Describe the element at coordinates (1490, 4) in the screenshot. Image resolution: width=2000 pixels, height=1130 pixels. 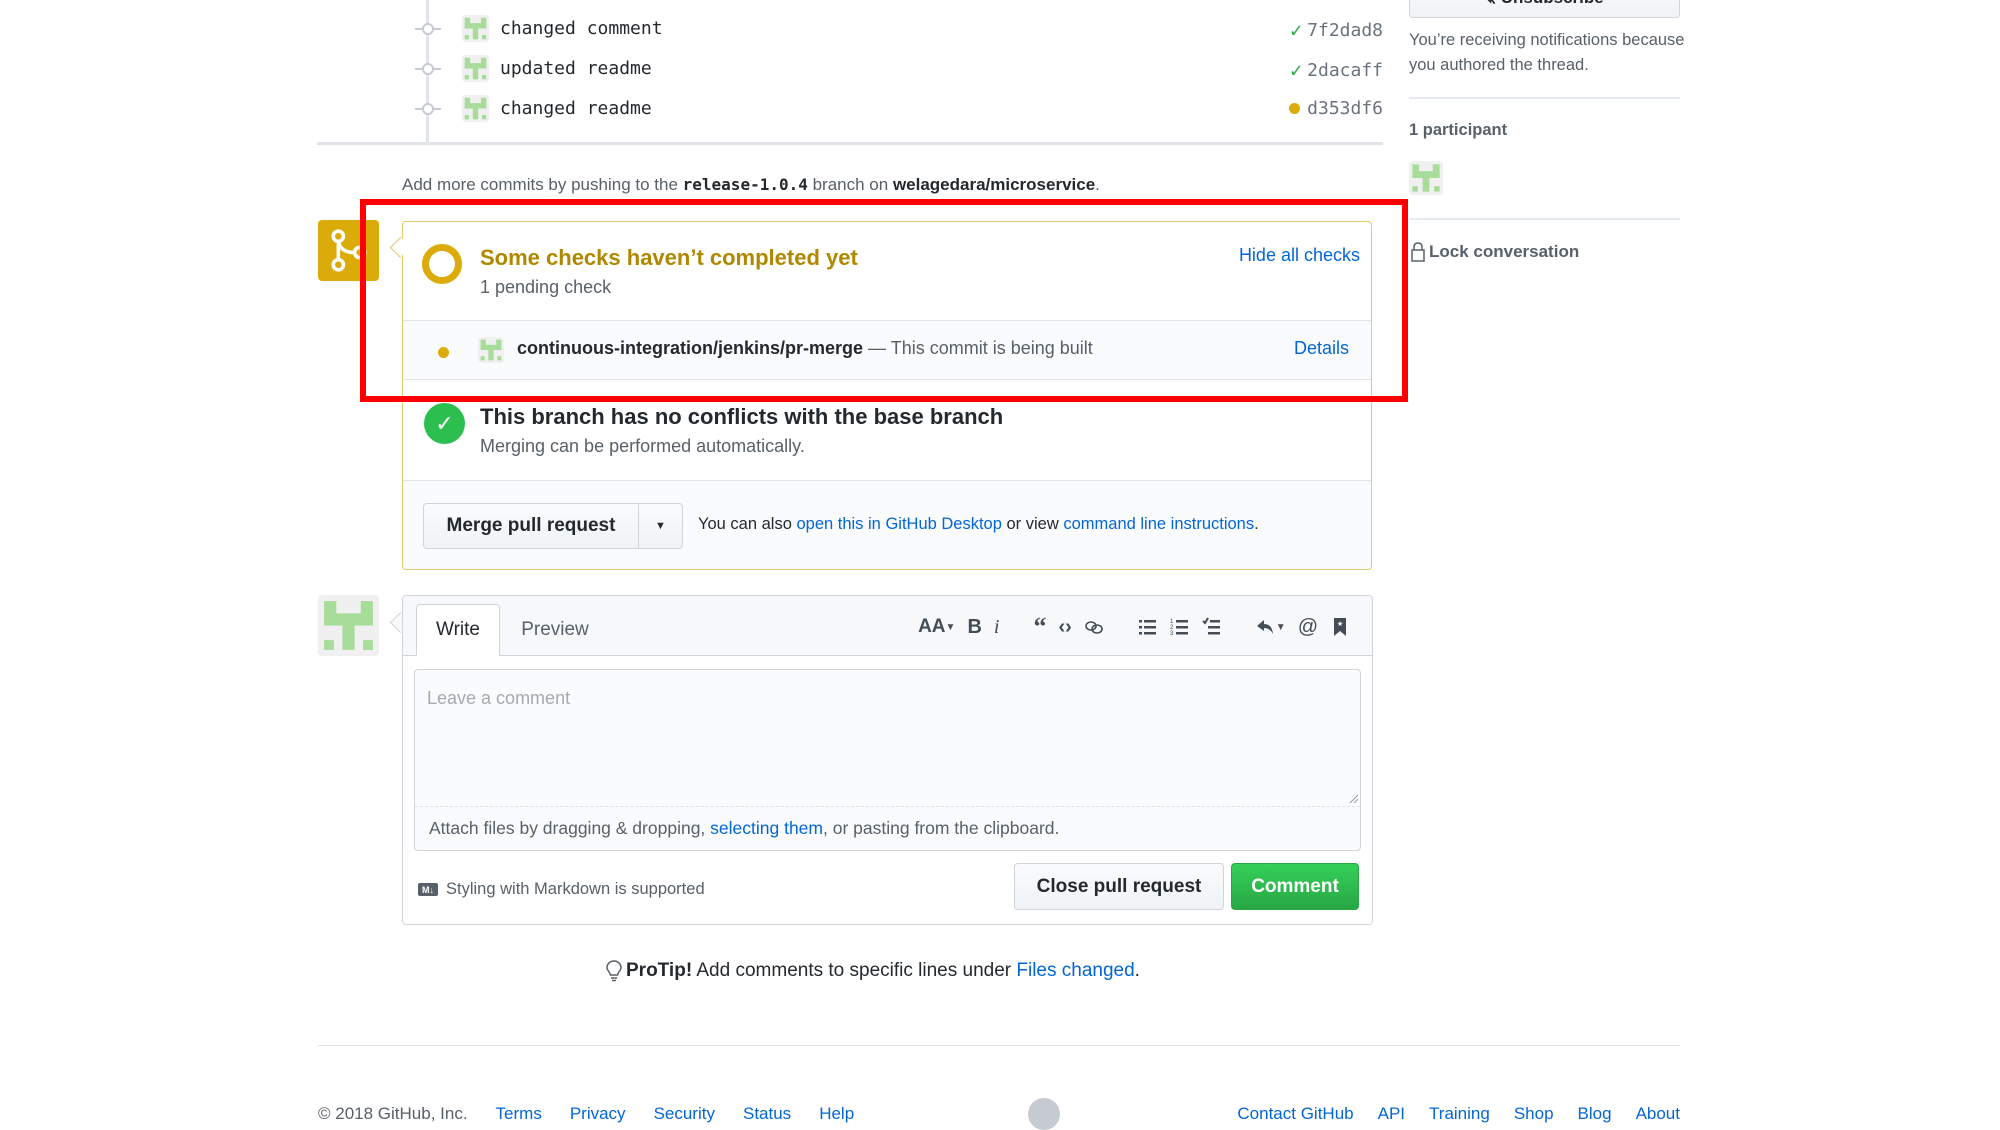
I see `mute-icon: 🔇︎` at that location.